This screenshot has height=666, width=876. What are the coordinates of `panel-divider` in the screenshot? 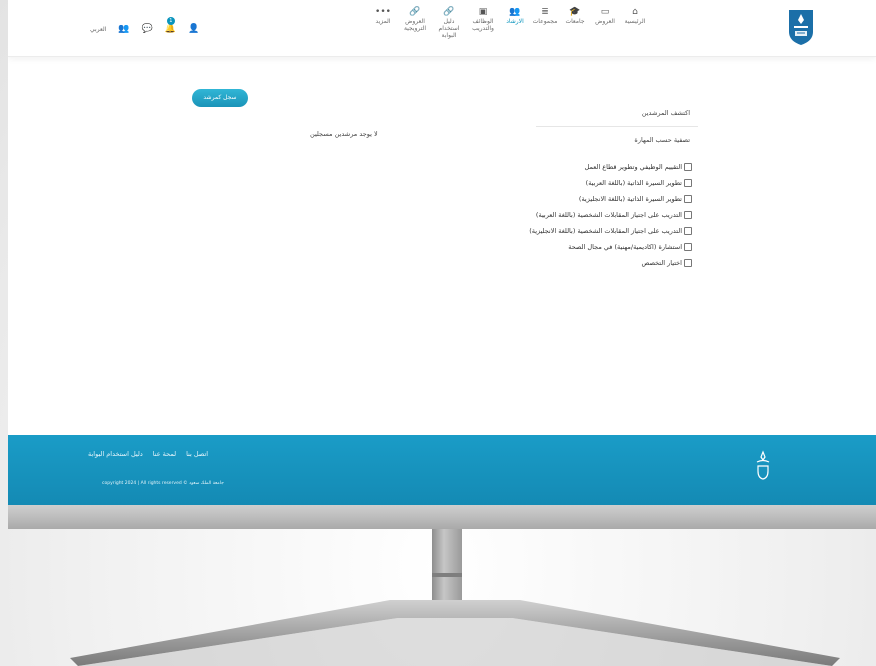 It's located at (617, 126).